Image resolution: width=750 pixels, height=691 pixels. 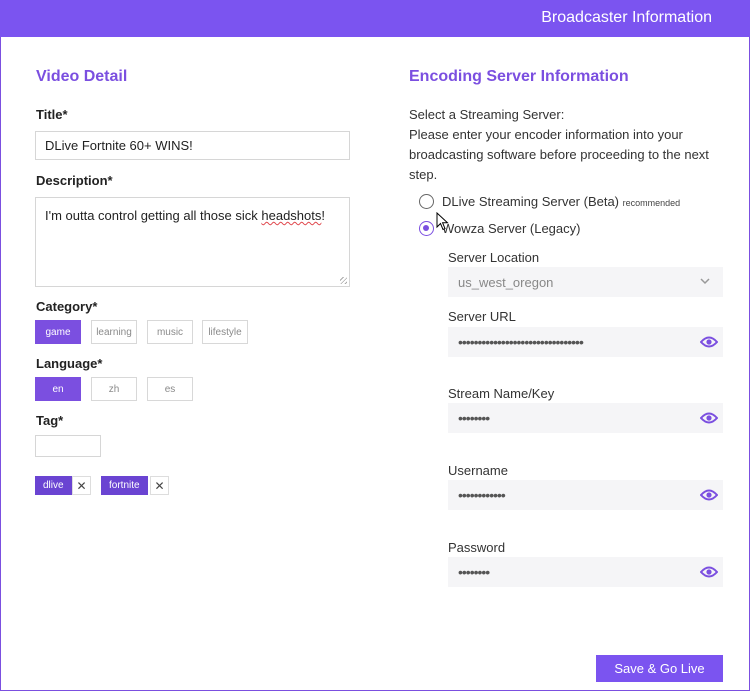 I want to click on username-label: Username, so click(x=478, y=470).